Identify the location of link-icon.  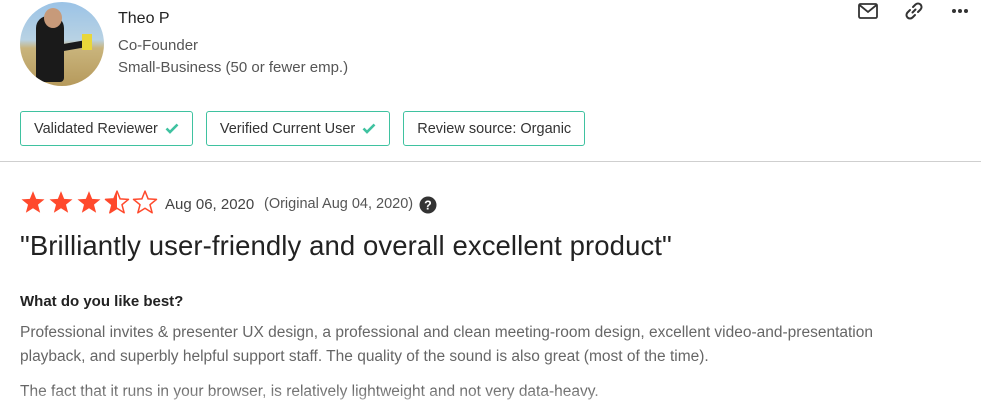
(914, 11).